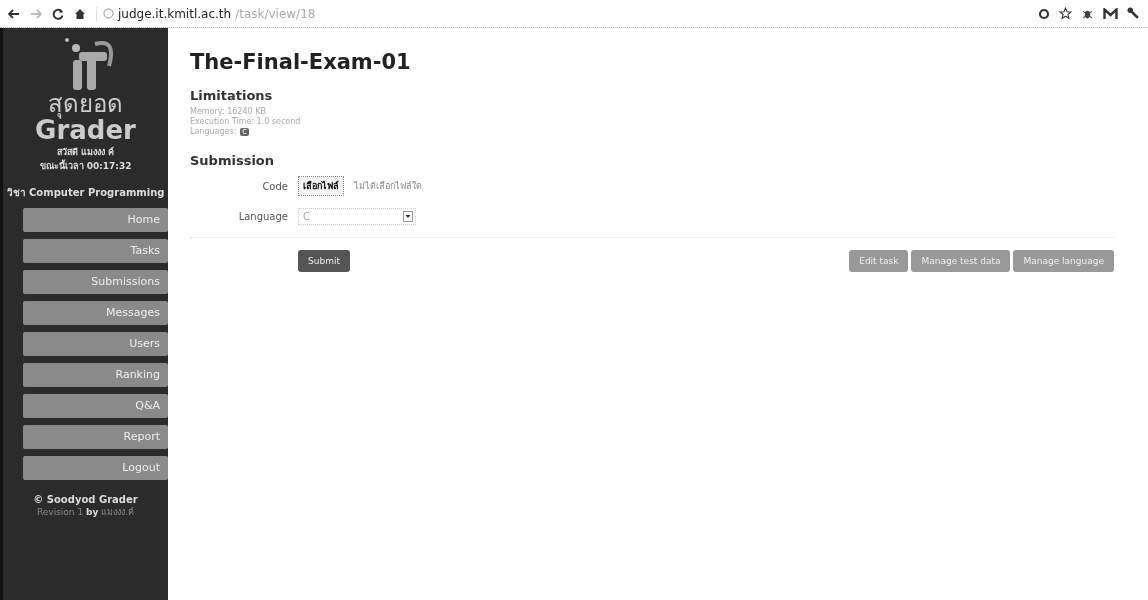  I want to click on sidebar-item: Ranking, so click(95, 374).